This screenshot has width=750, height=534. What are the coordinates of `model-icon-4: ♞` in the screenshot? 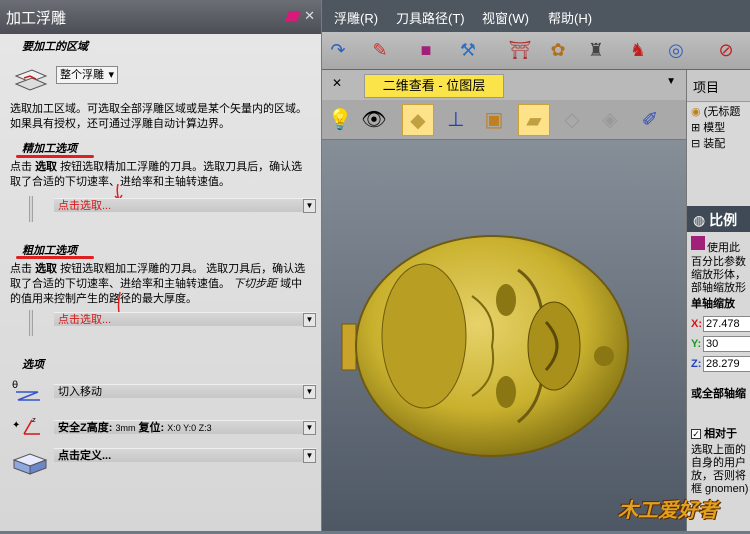 It's located at (638, 50).